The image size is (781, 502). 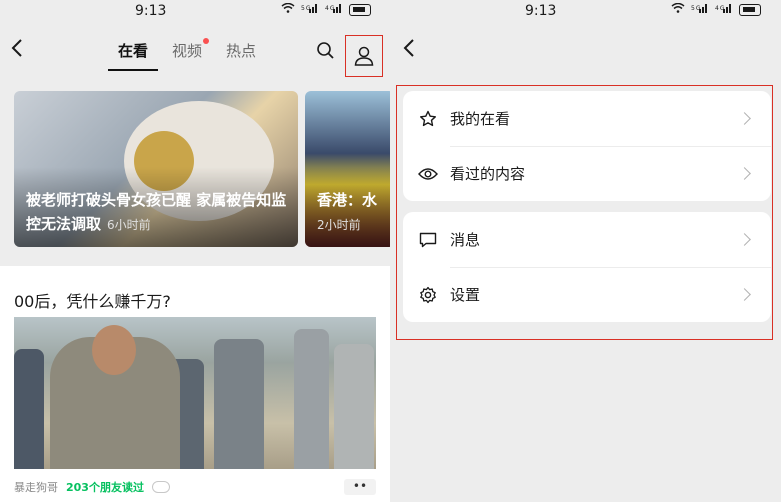 What do you see at coordinates (428, 119) in the screenshot?
I see `star-icon` at bounding box center [428, 119].